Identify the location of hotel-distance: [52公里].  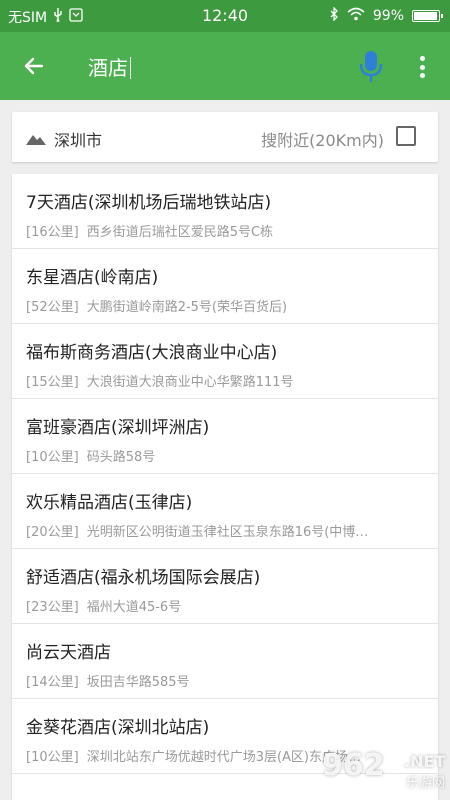
(52, 307).